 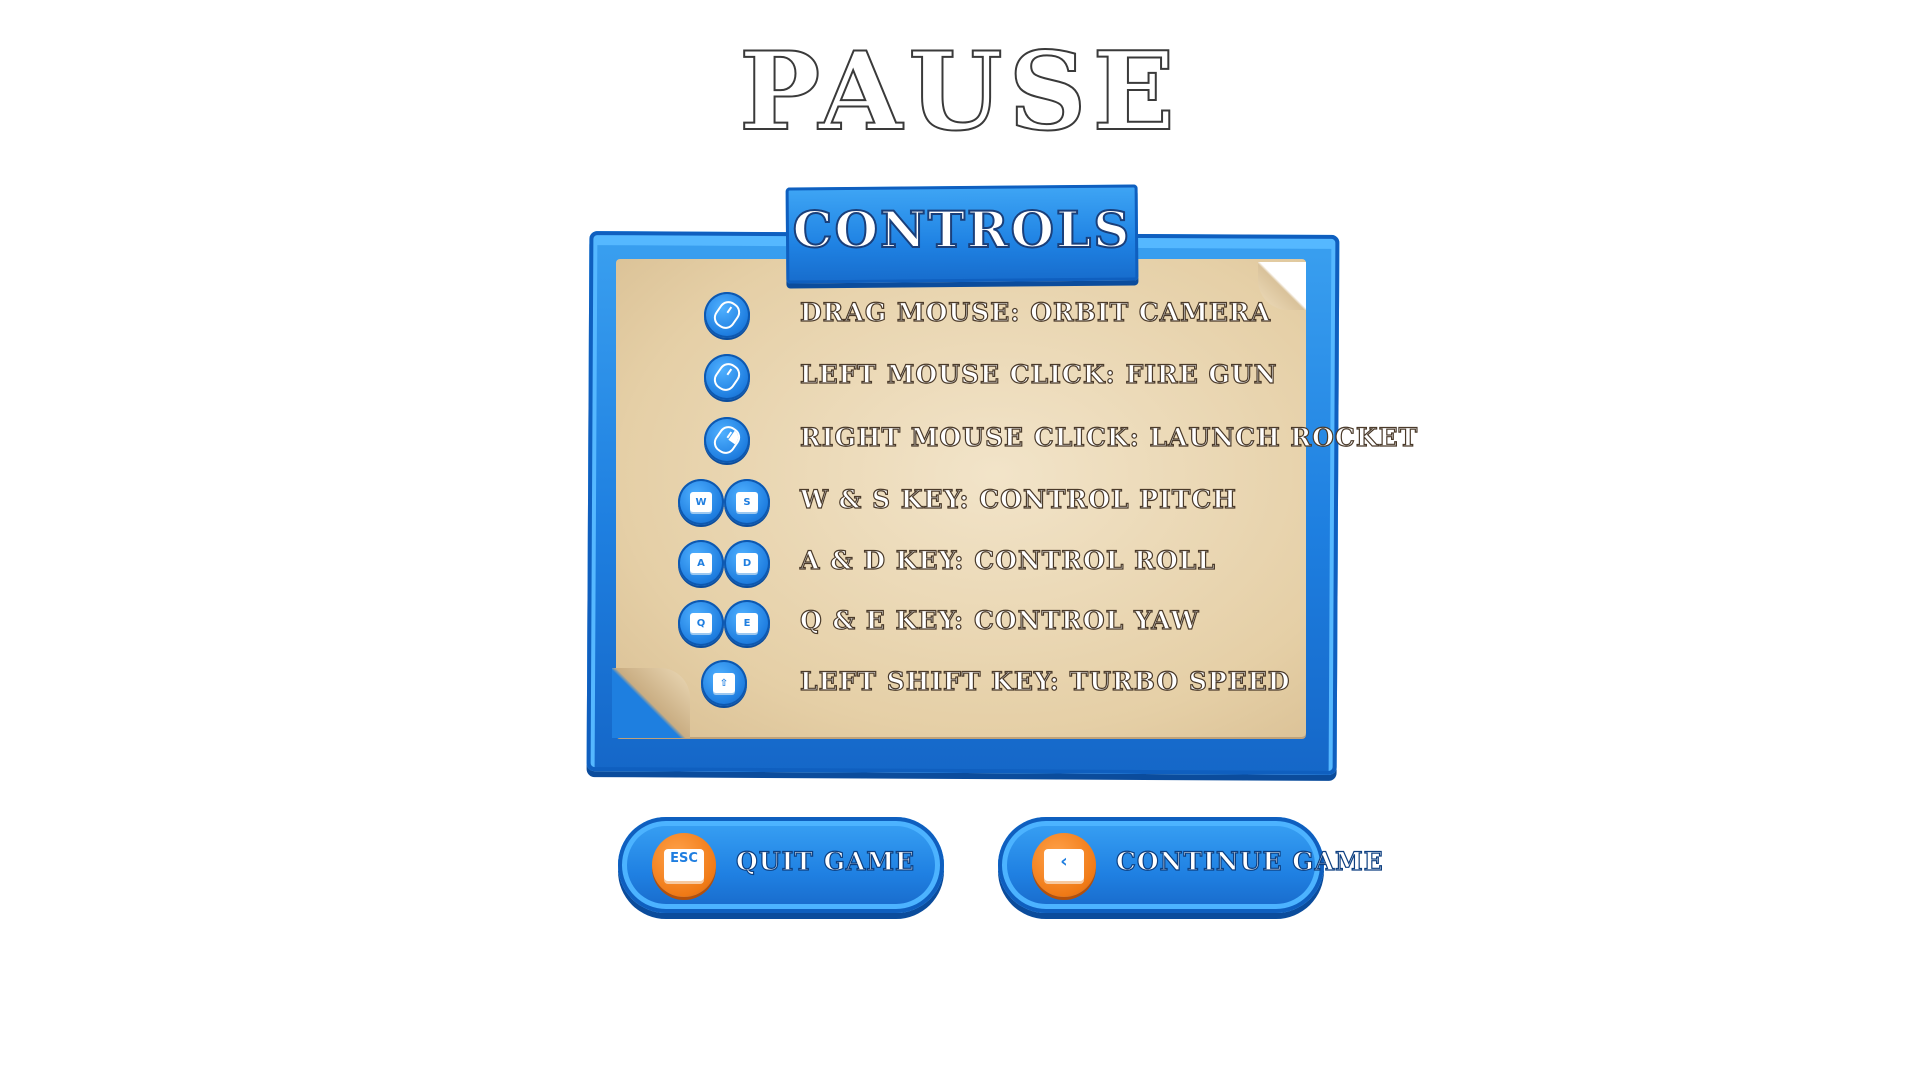 I want to click on control-label: RIGHT MOUSE CLICK: LAUNCH ROCKET, so click(x=1109, y=437).